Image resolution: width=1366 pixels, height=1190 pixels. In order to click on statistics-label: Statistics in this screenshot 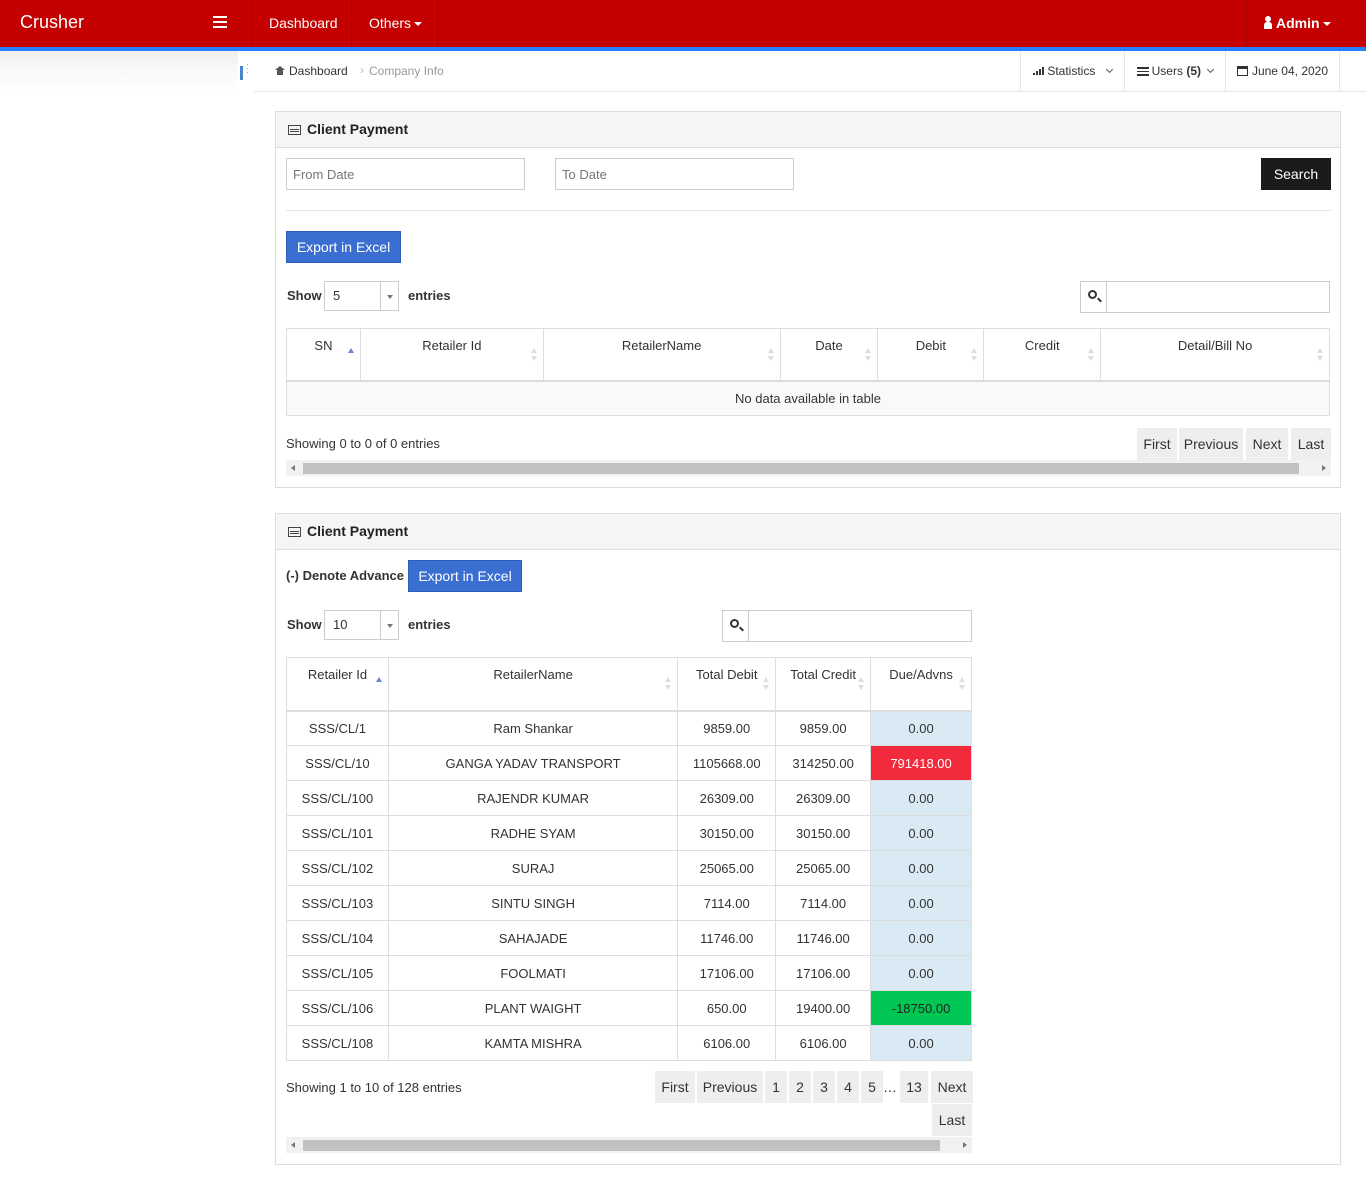, I will do `click(1071, 71)`.